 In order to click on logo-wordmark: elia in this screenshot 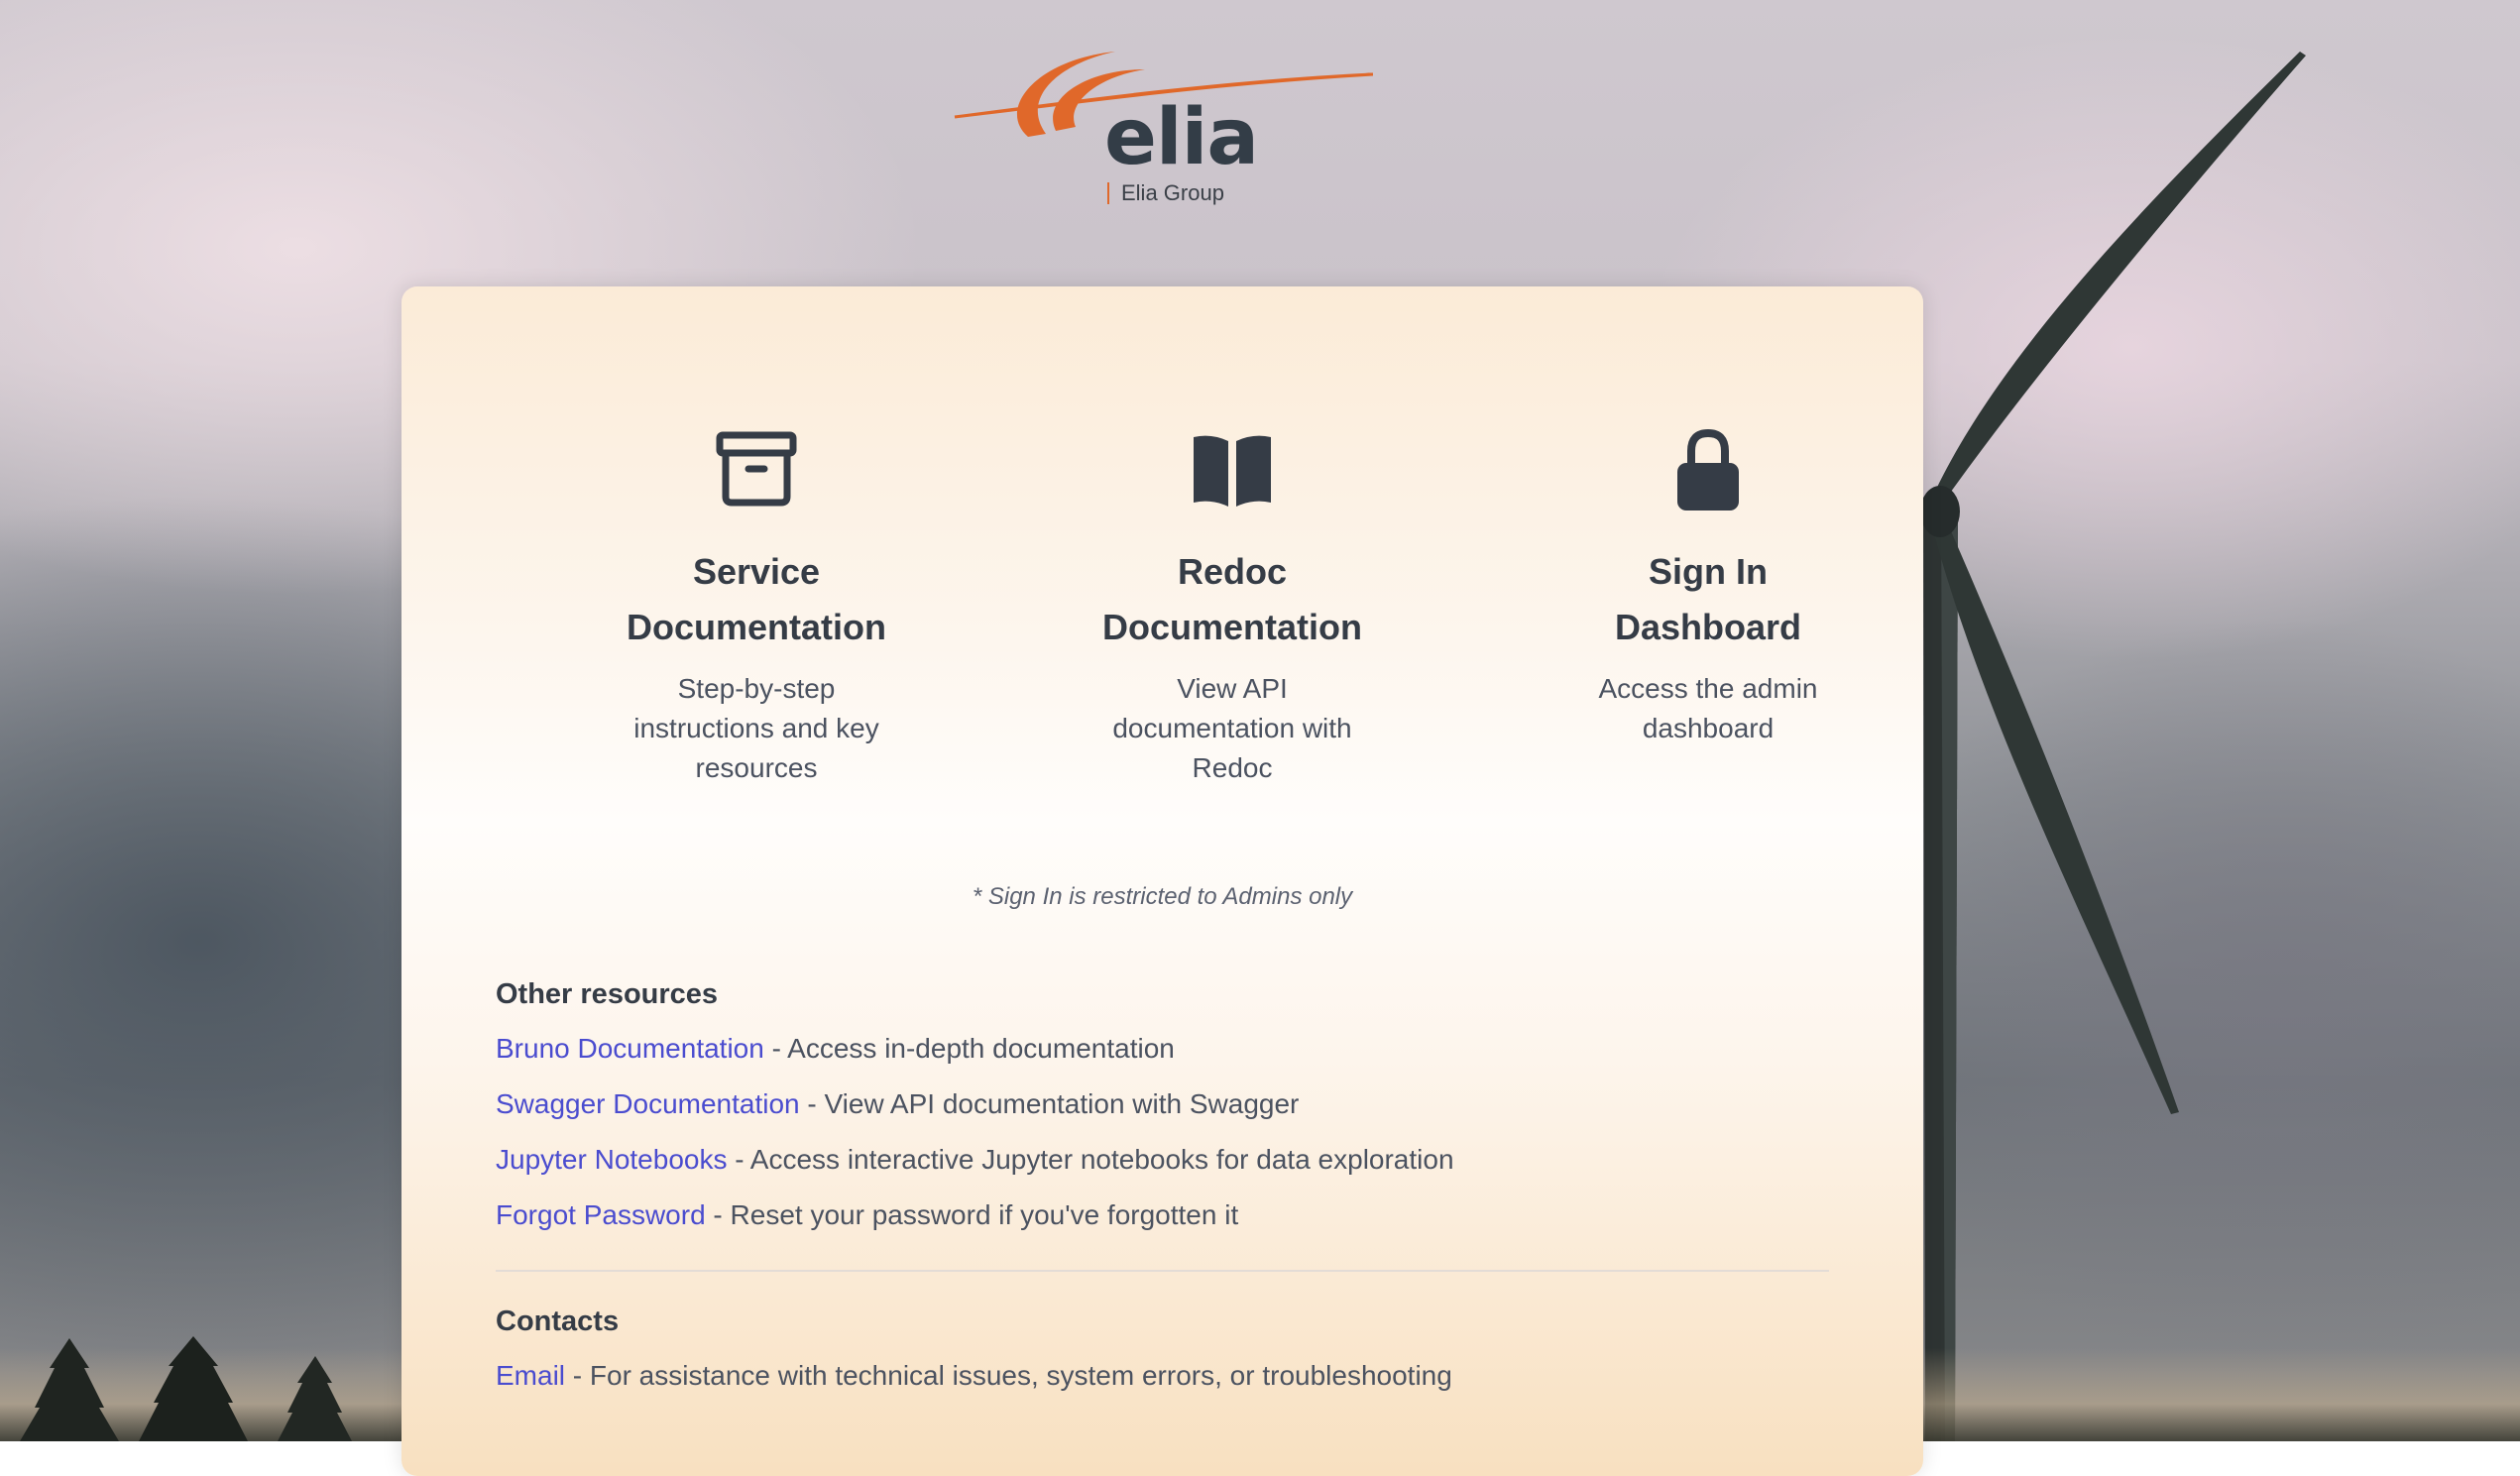, I will do `click(1181, 137)`.